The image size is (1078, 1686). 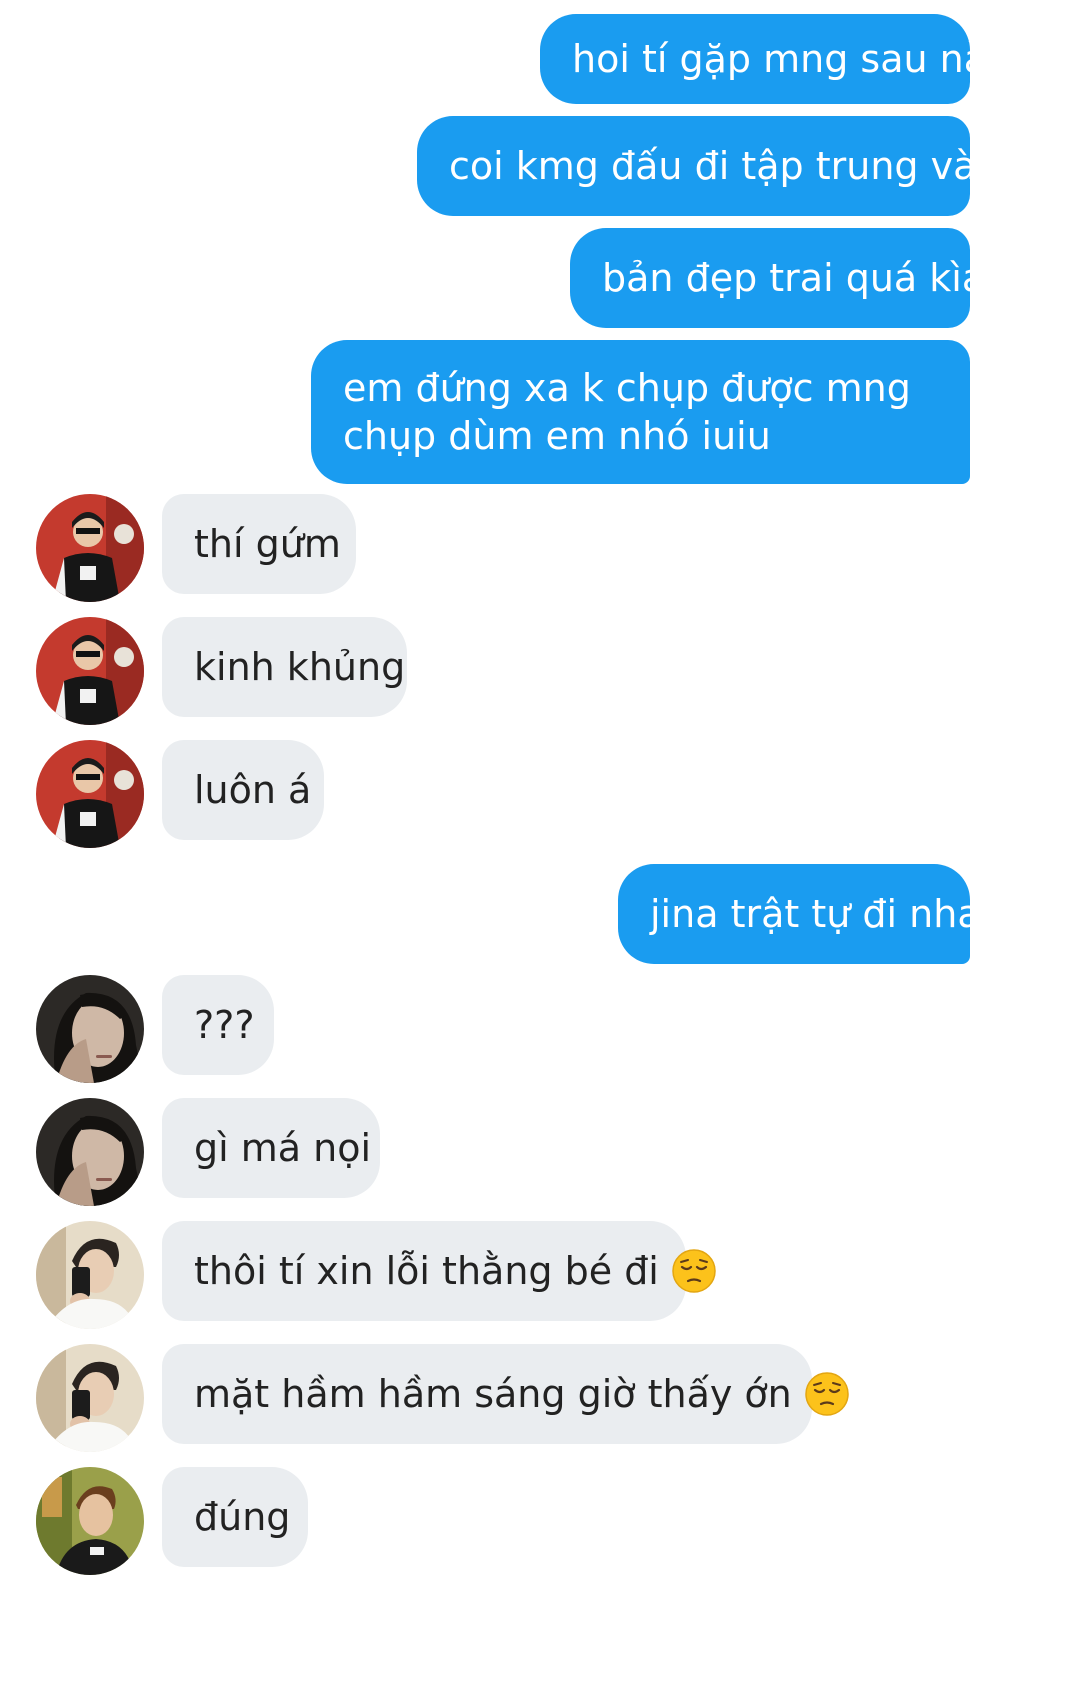 I want to click on incoming-message: gì má nọi, so click(x=271, y=1148).